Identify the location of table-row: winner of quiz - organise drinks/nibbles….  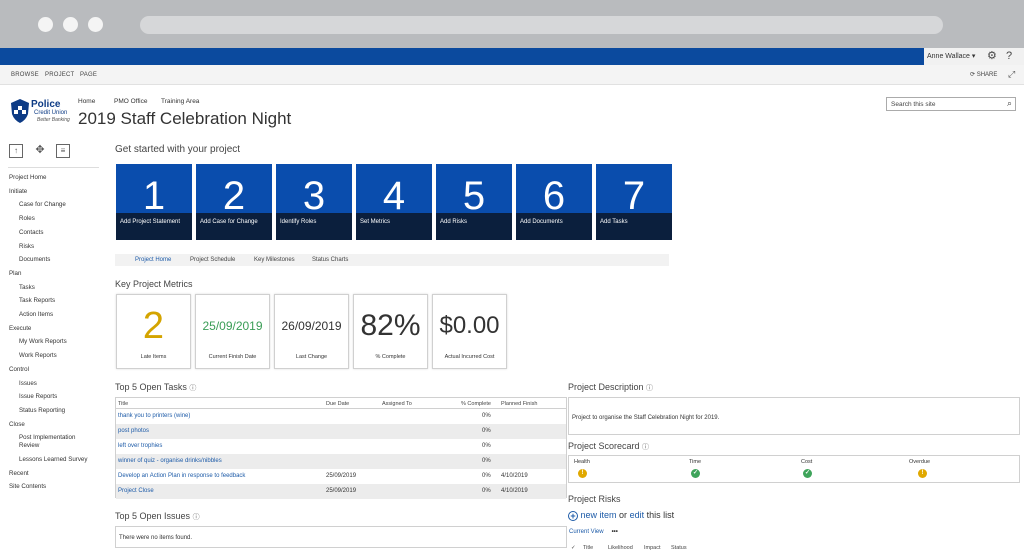
(341, 461).